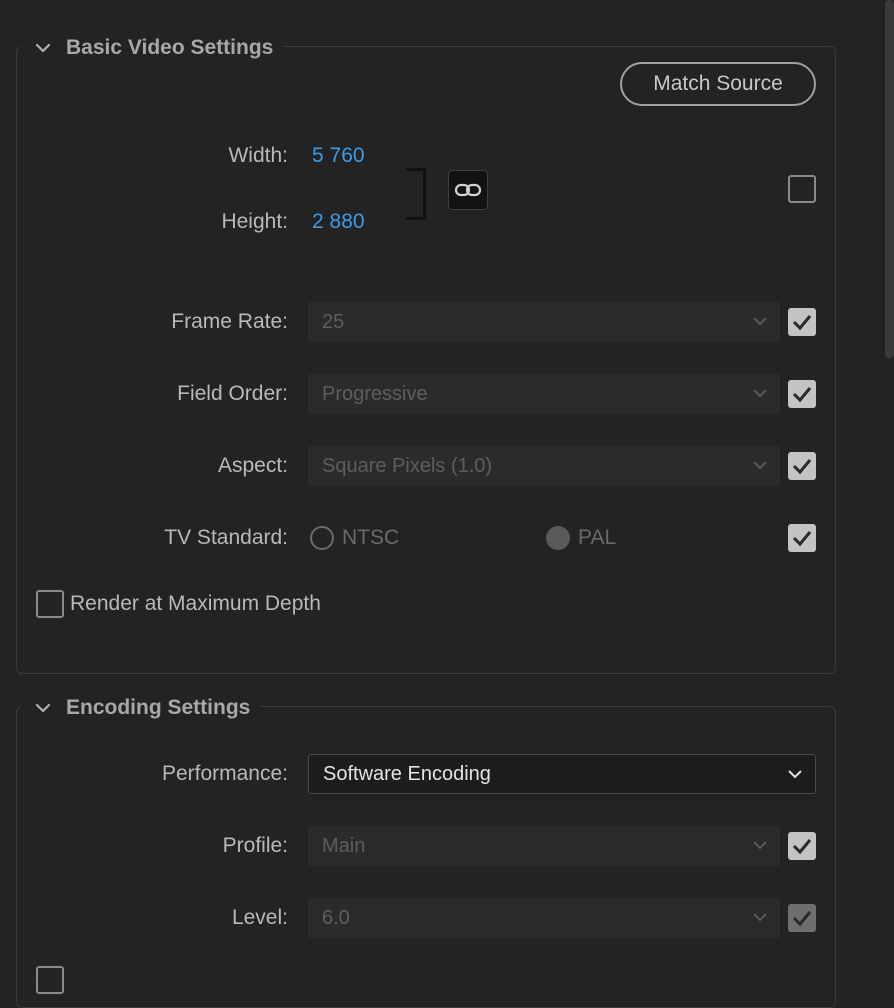  Describe the element at coordinates (889, 179) in the screenshot. I see `scrollbar` at that location.